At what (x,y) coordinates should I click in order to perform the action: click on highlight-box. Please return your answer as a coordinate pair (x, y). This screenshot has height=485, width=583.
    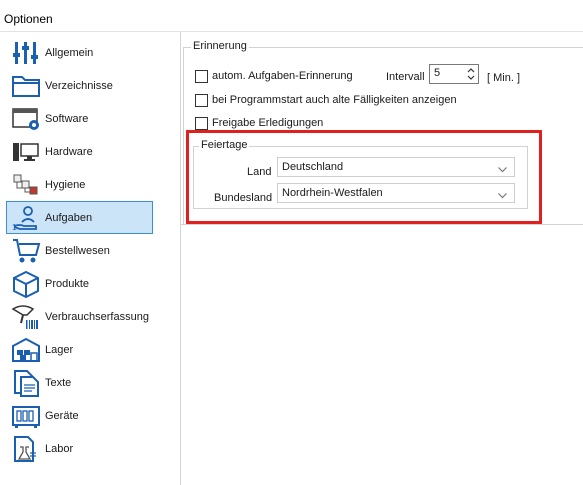
    Looking at the image, I should click on (364, 177).